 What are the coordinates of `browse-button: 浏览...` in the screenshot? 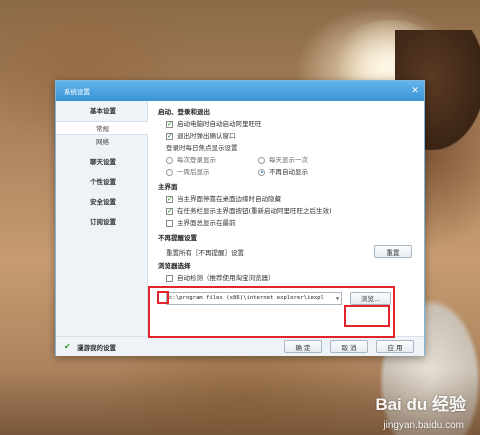 It's located at (371, 298).